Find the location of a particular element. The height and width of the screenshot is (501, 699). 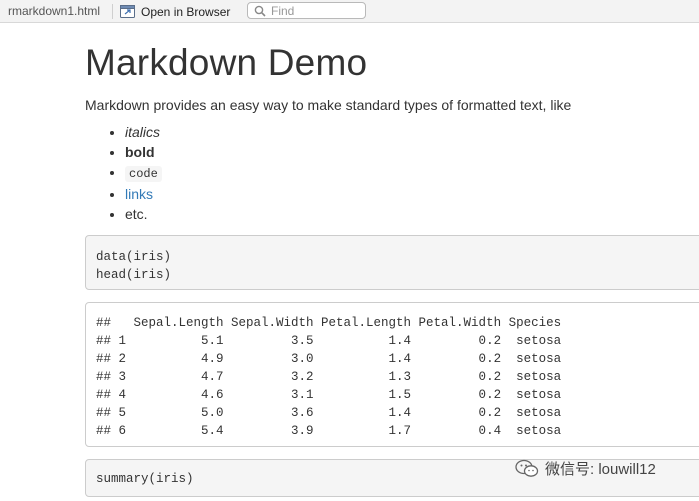

watermark-text: 微信号: louwill12 is located at coordinates (600, 469).